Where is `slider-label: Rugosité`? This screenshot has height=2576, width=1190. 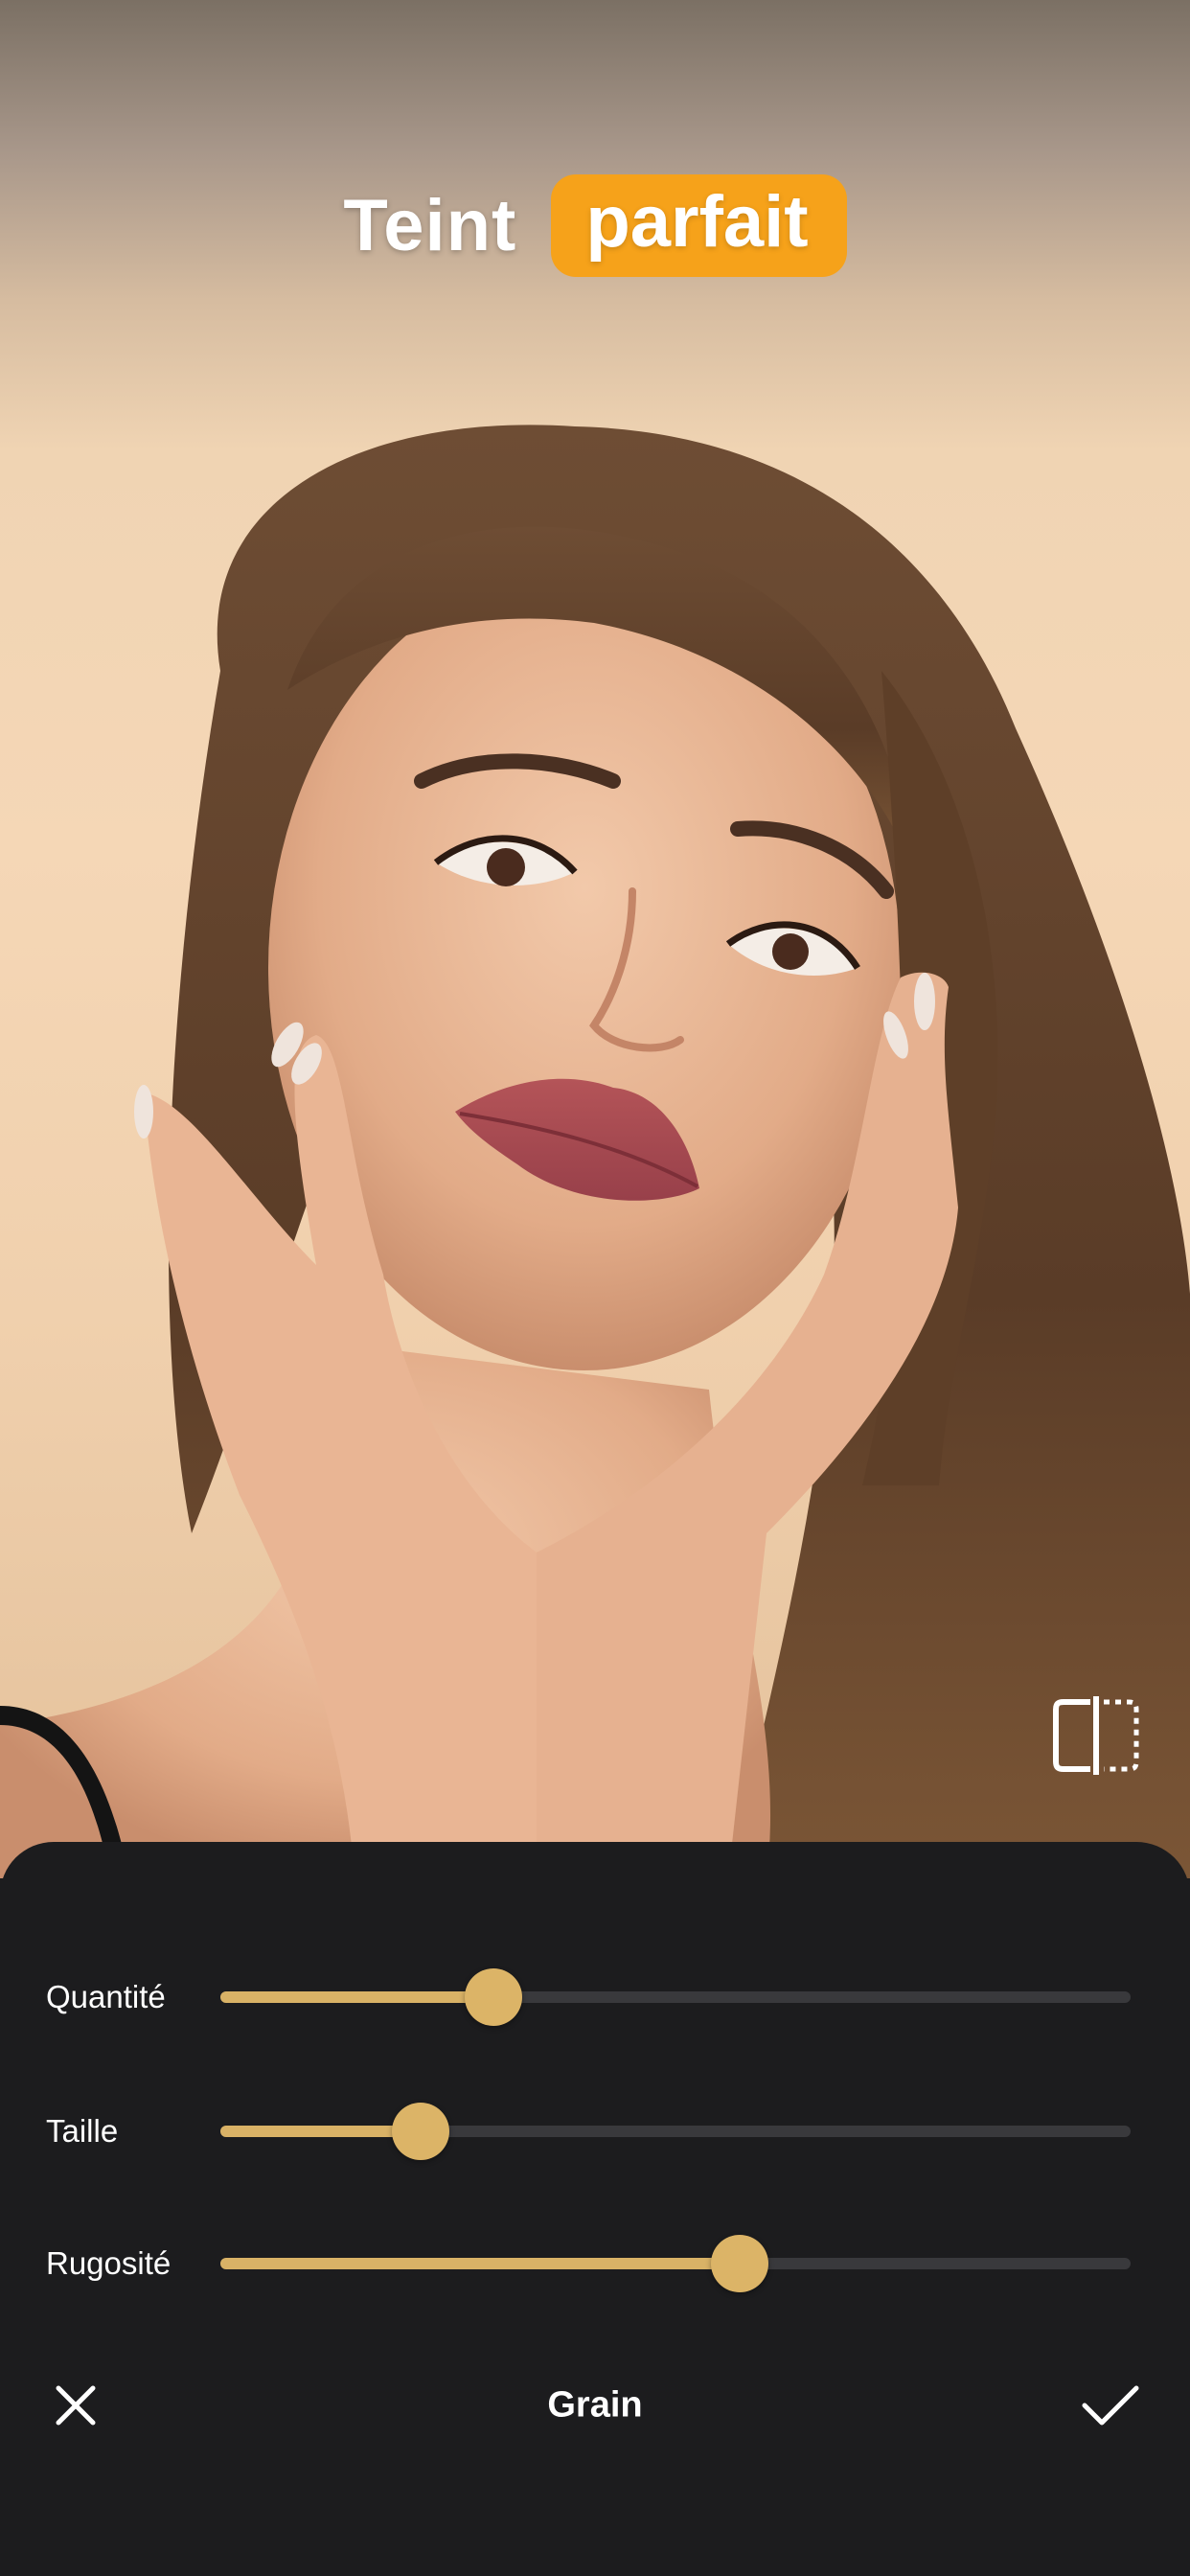 slider-label: Rugosité is located at coordinates (109, 2263).